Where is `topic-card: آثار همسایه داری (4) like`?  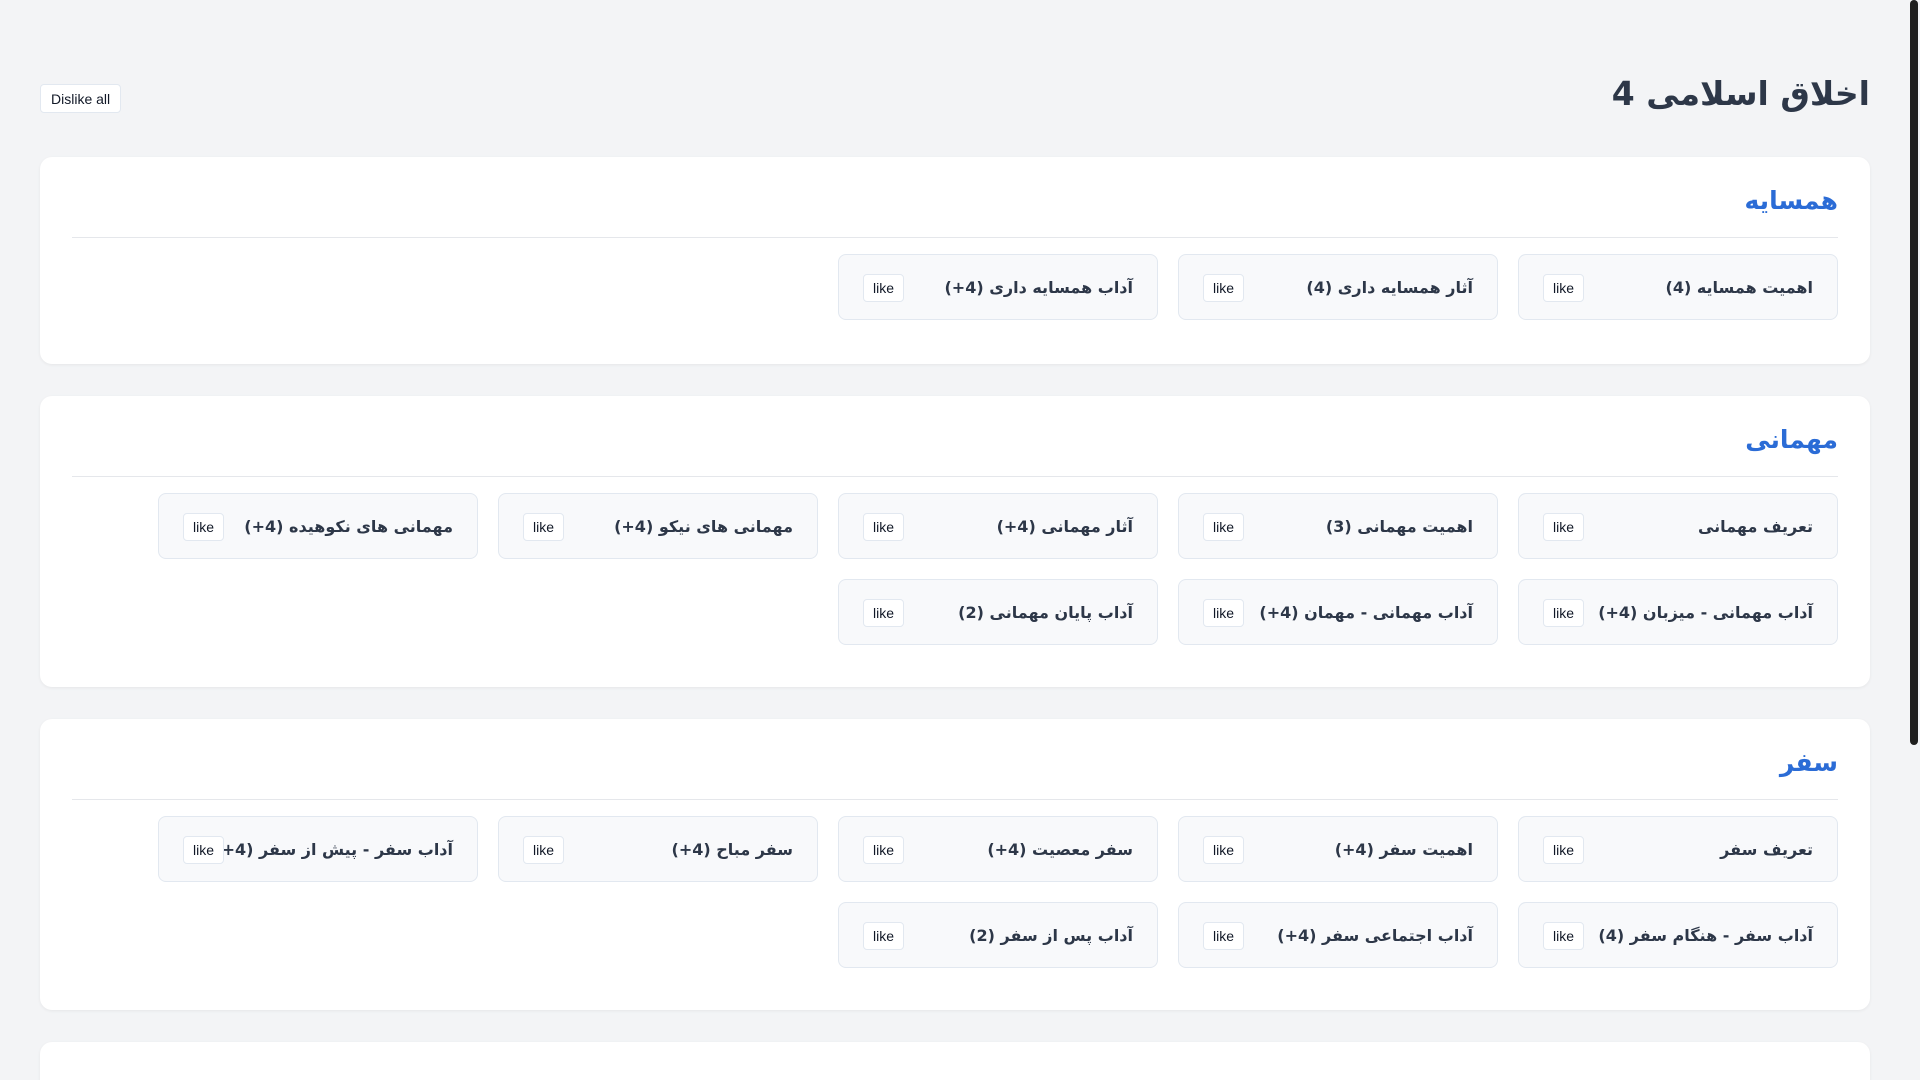 topic-card: آثار همسایه داری (4) like is located at coordinates (1338, 287).